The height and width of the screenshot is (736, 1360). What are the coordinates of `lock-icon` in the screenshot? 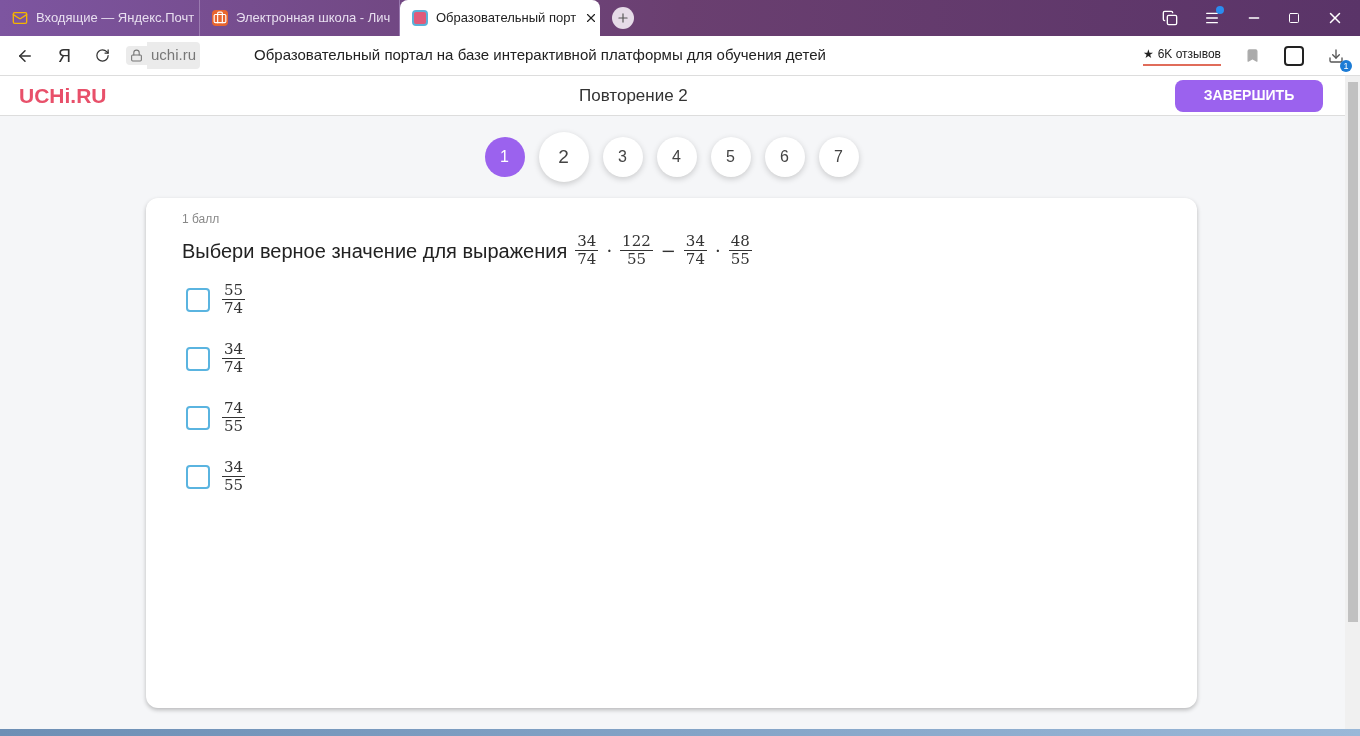 It's located at (136, 55).